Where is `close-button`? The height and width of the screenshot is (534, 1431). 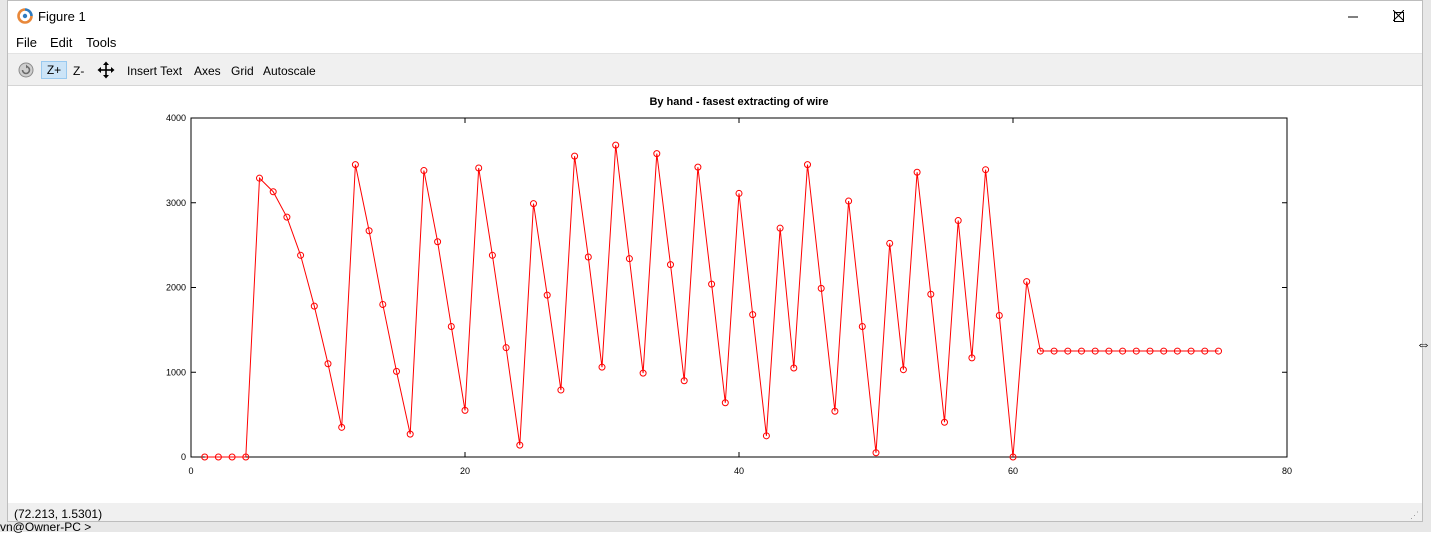
close-button is located at coordinates (1398, 15).